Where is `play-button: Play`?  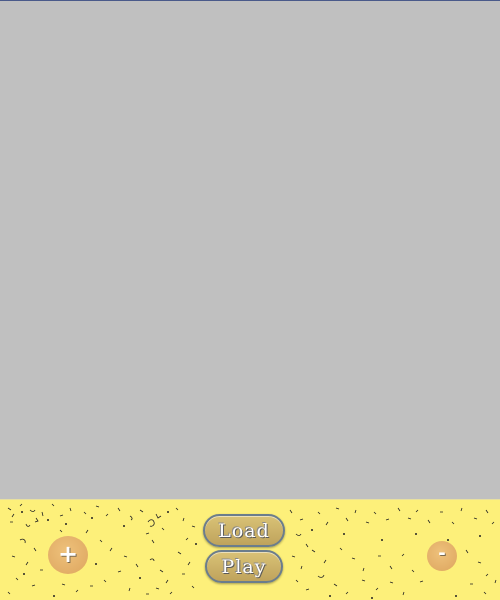
play-button: Play is located at coordinates (244, 566).